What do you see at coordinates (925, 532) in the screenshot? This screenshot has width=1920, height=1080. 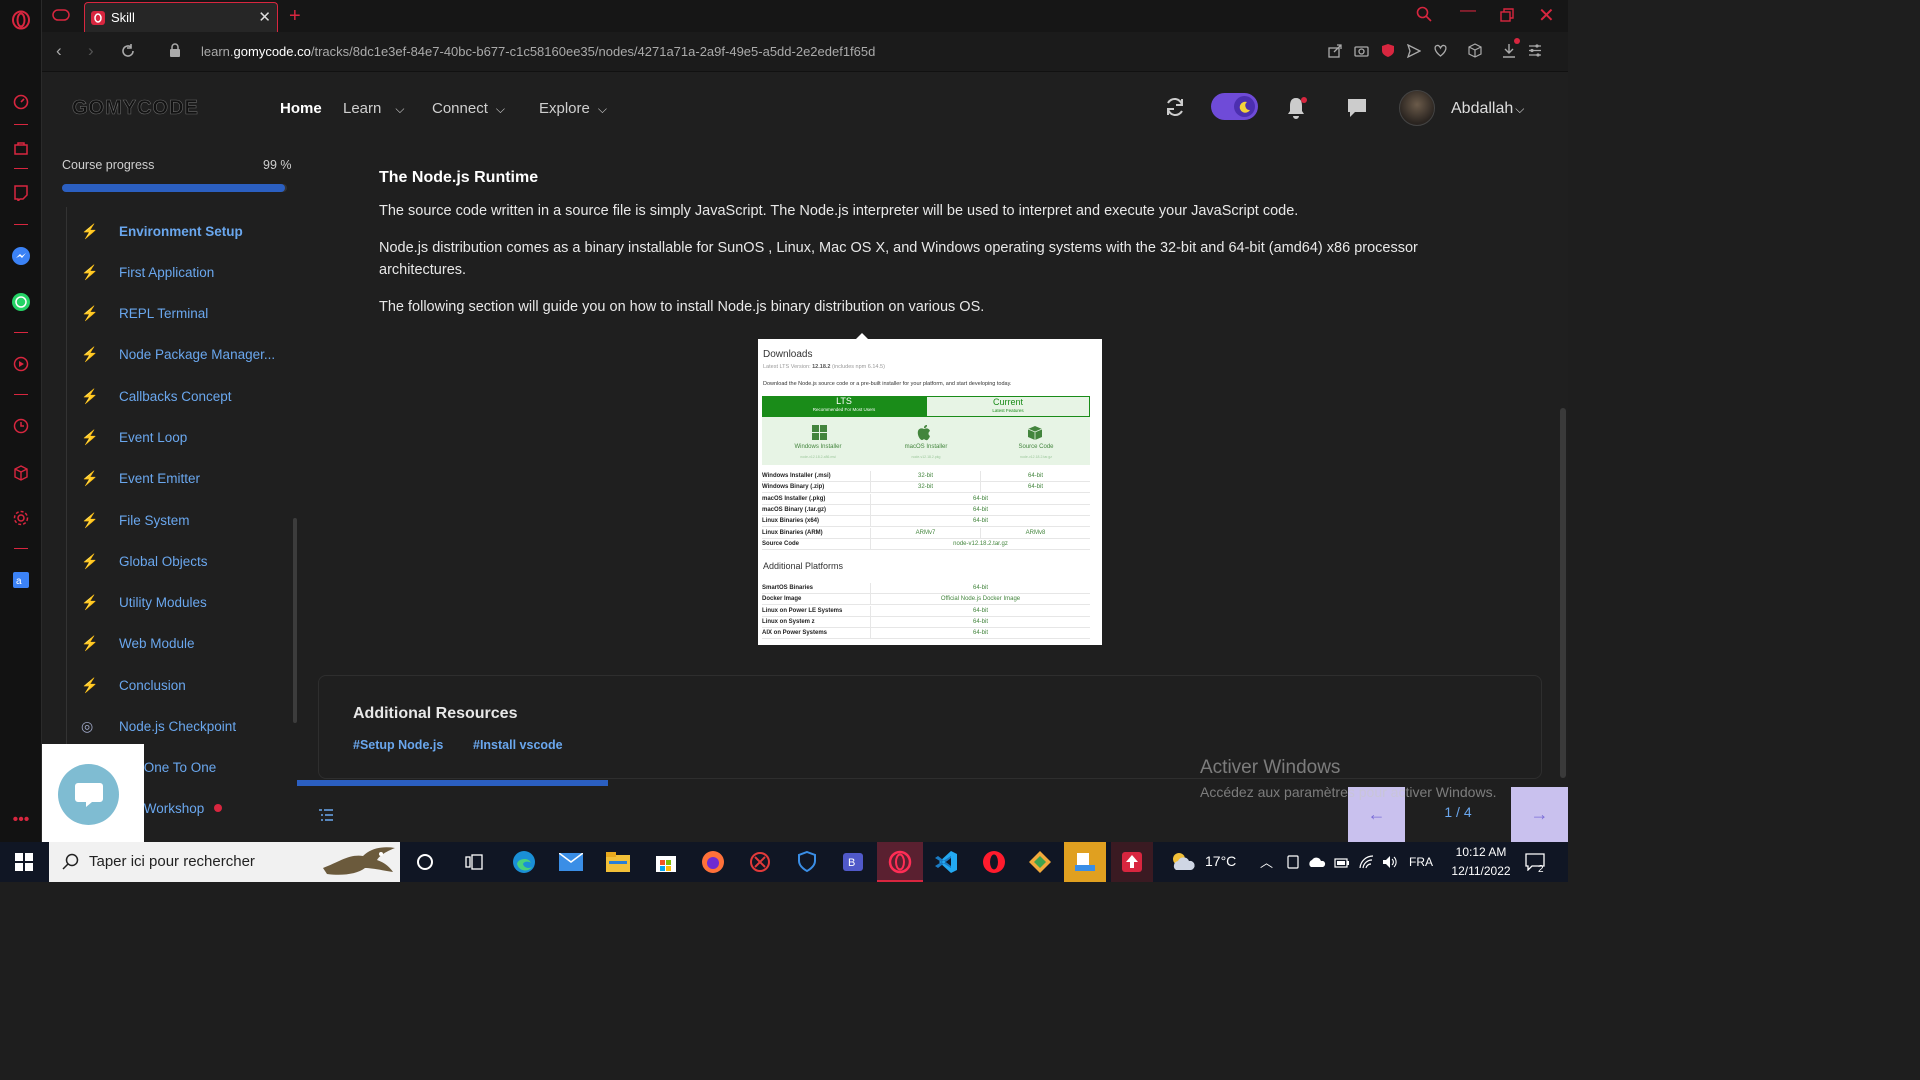 I see `download-link: ARMv7` at bounding box center [925, 532].